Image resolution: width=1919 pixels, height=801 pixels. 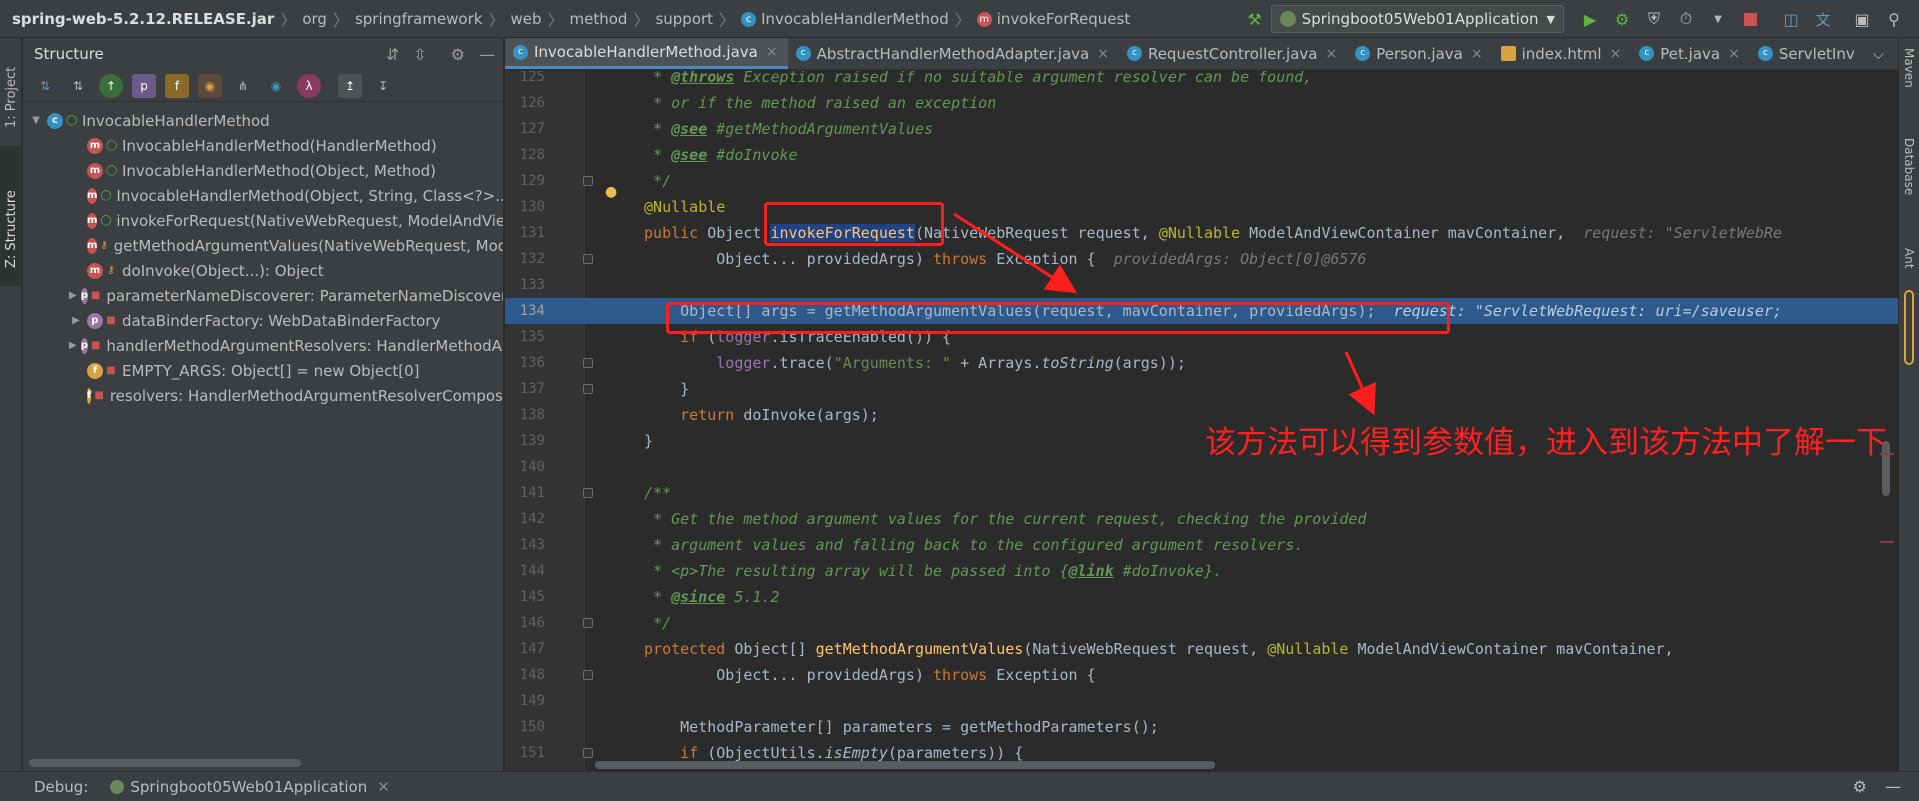 I want to click on intention-bulb-icon: ●, so click(x=611, y=192).